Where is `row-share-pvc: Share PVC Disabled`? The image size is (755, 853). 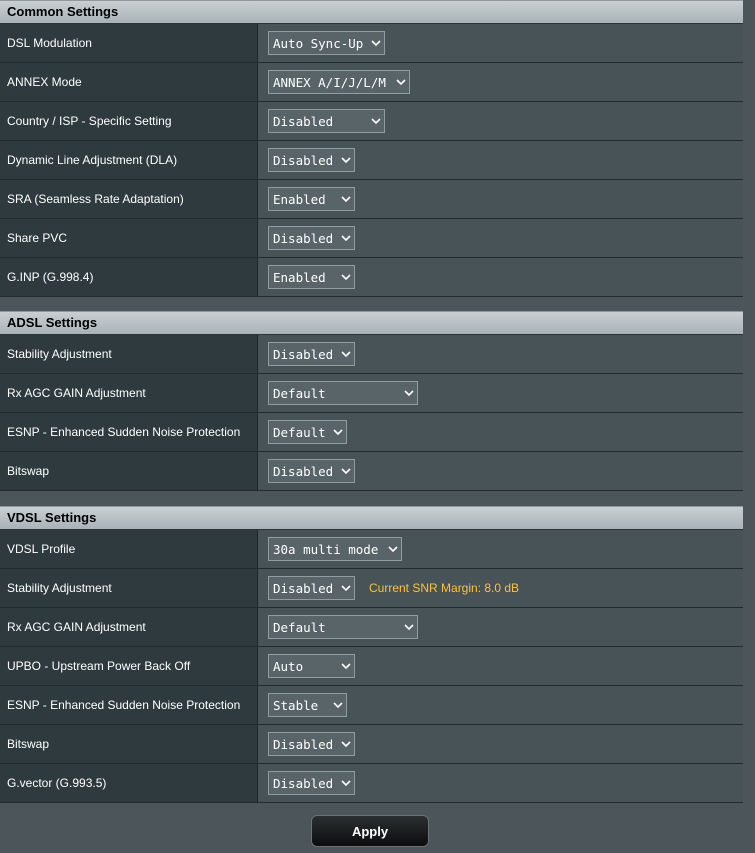
row-share-pvc: Share PVC Disabled is located at coordinates (371, 238).